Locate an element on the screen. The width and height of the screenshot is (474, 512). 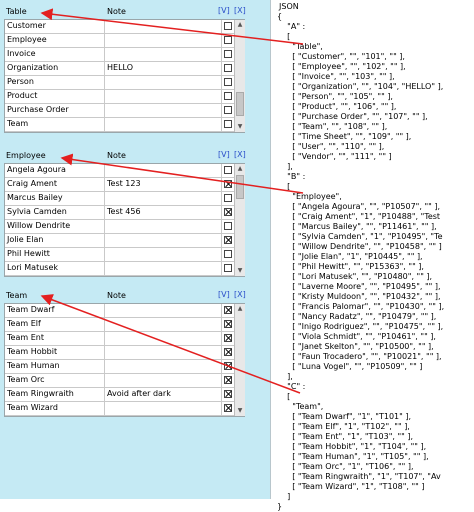
table-row: Person is located at coordinates (125, 83).